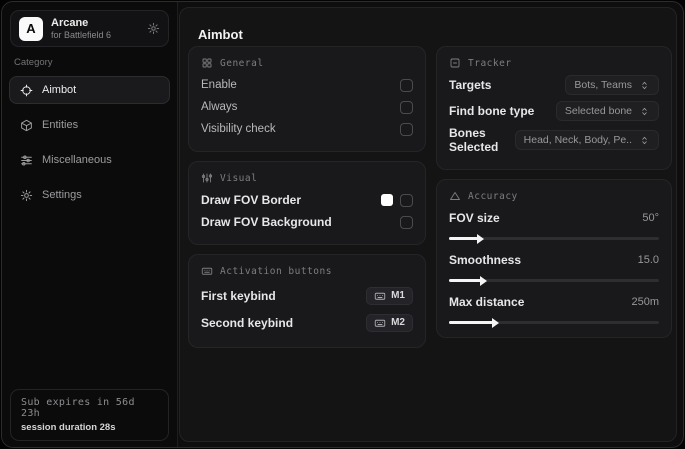  Describe the element at coordinates (307, 107) in the screenshot. I see `setting-row-always: Always` at that location.